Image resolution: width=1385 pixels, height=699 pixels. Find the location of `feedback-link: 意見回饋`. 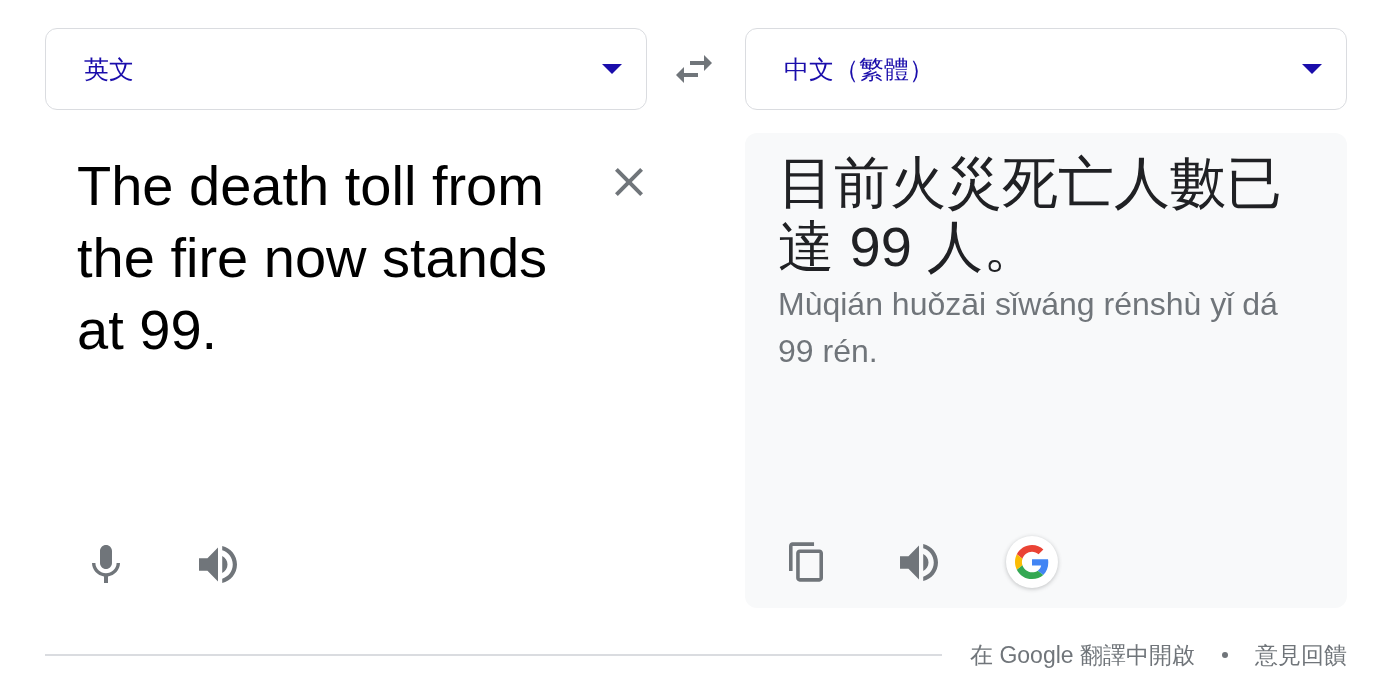

feedback-link: 意見回饋 is located at coordinates (1301, 655).